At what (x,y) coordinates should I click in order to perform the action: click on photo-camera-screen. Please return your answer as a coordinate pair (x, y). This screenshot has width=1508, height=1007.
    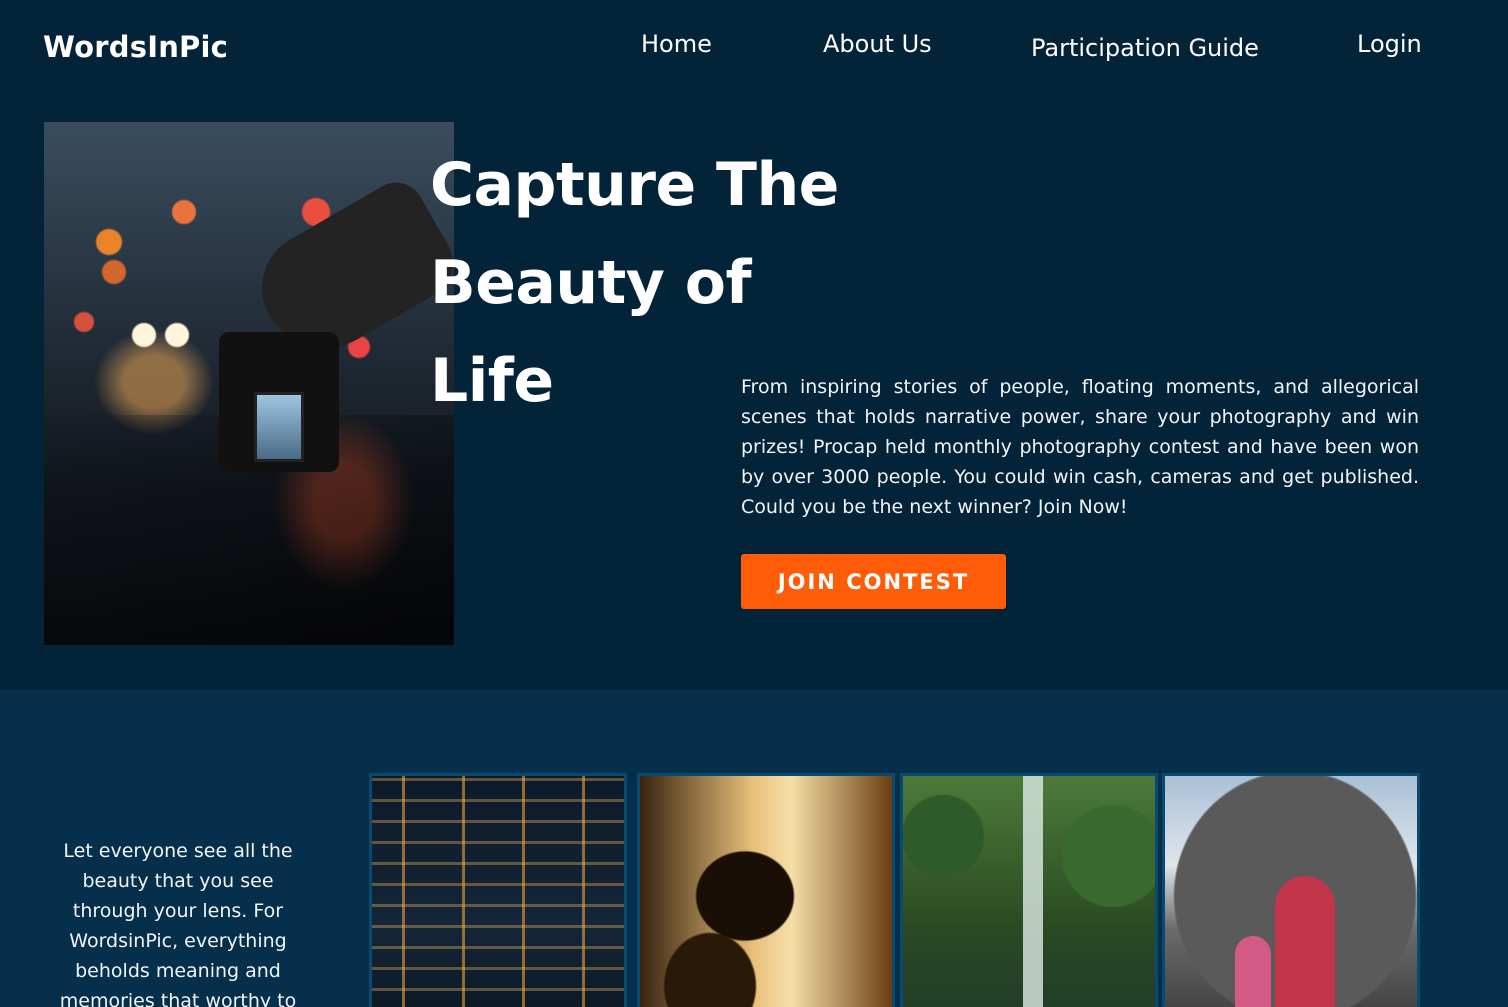
    Looking at the image, I should click on (279, 427).